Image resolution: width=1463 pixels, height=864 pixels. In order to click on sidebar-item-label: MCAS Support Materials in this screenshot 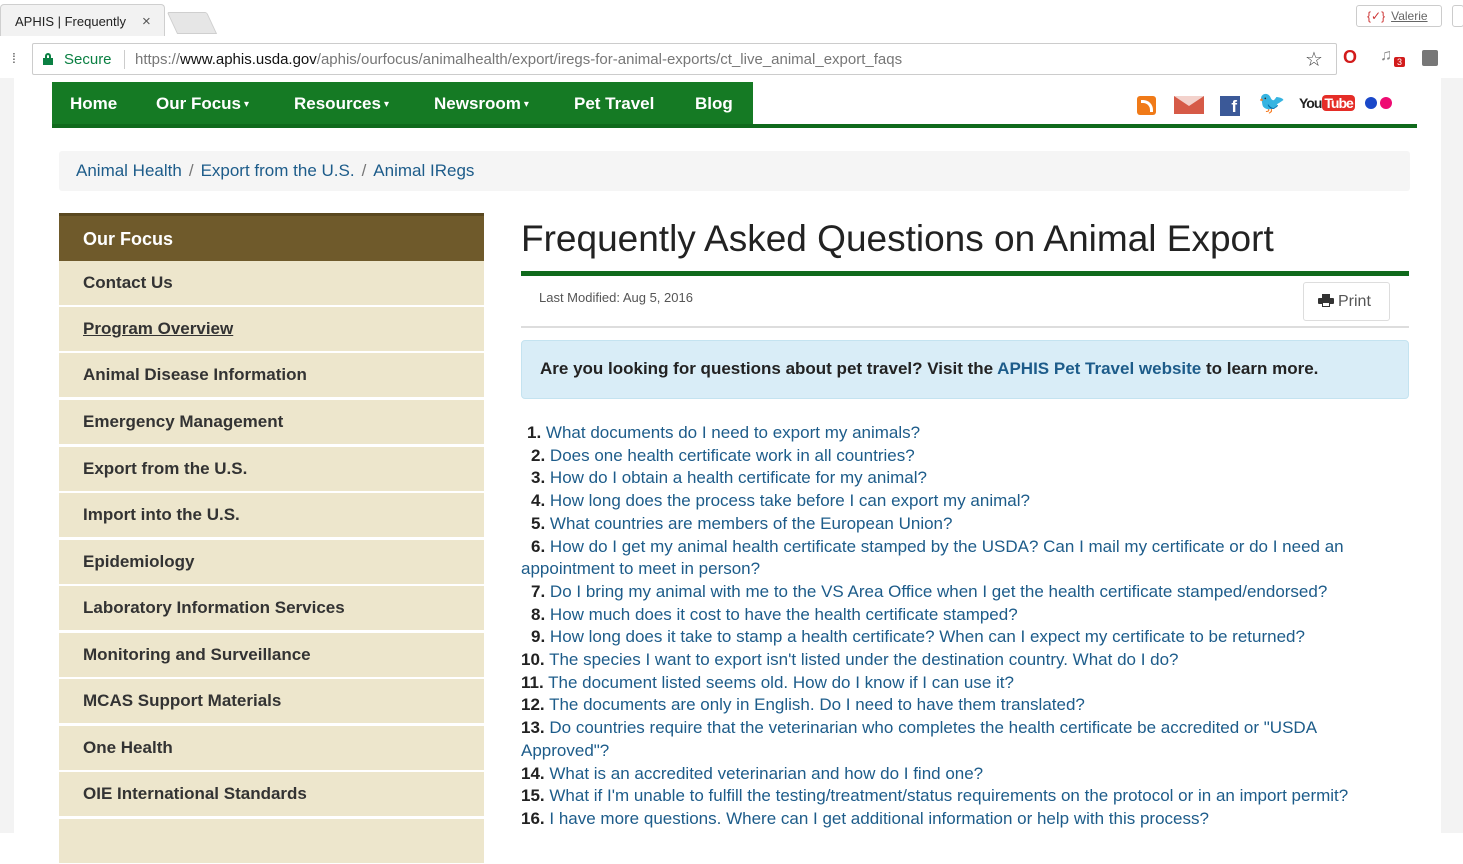, I will do `click(182, 700)`.